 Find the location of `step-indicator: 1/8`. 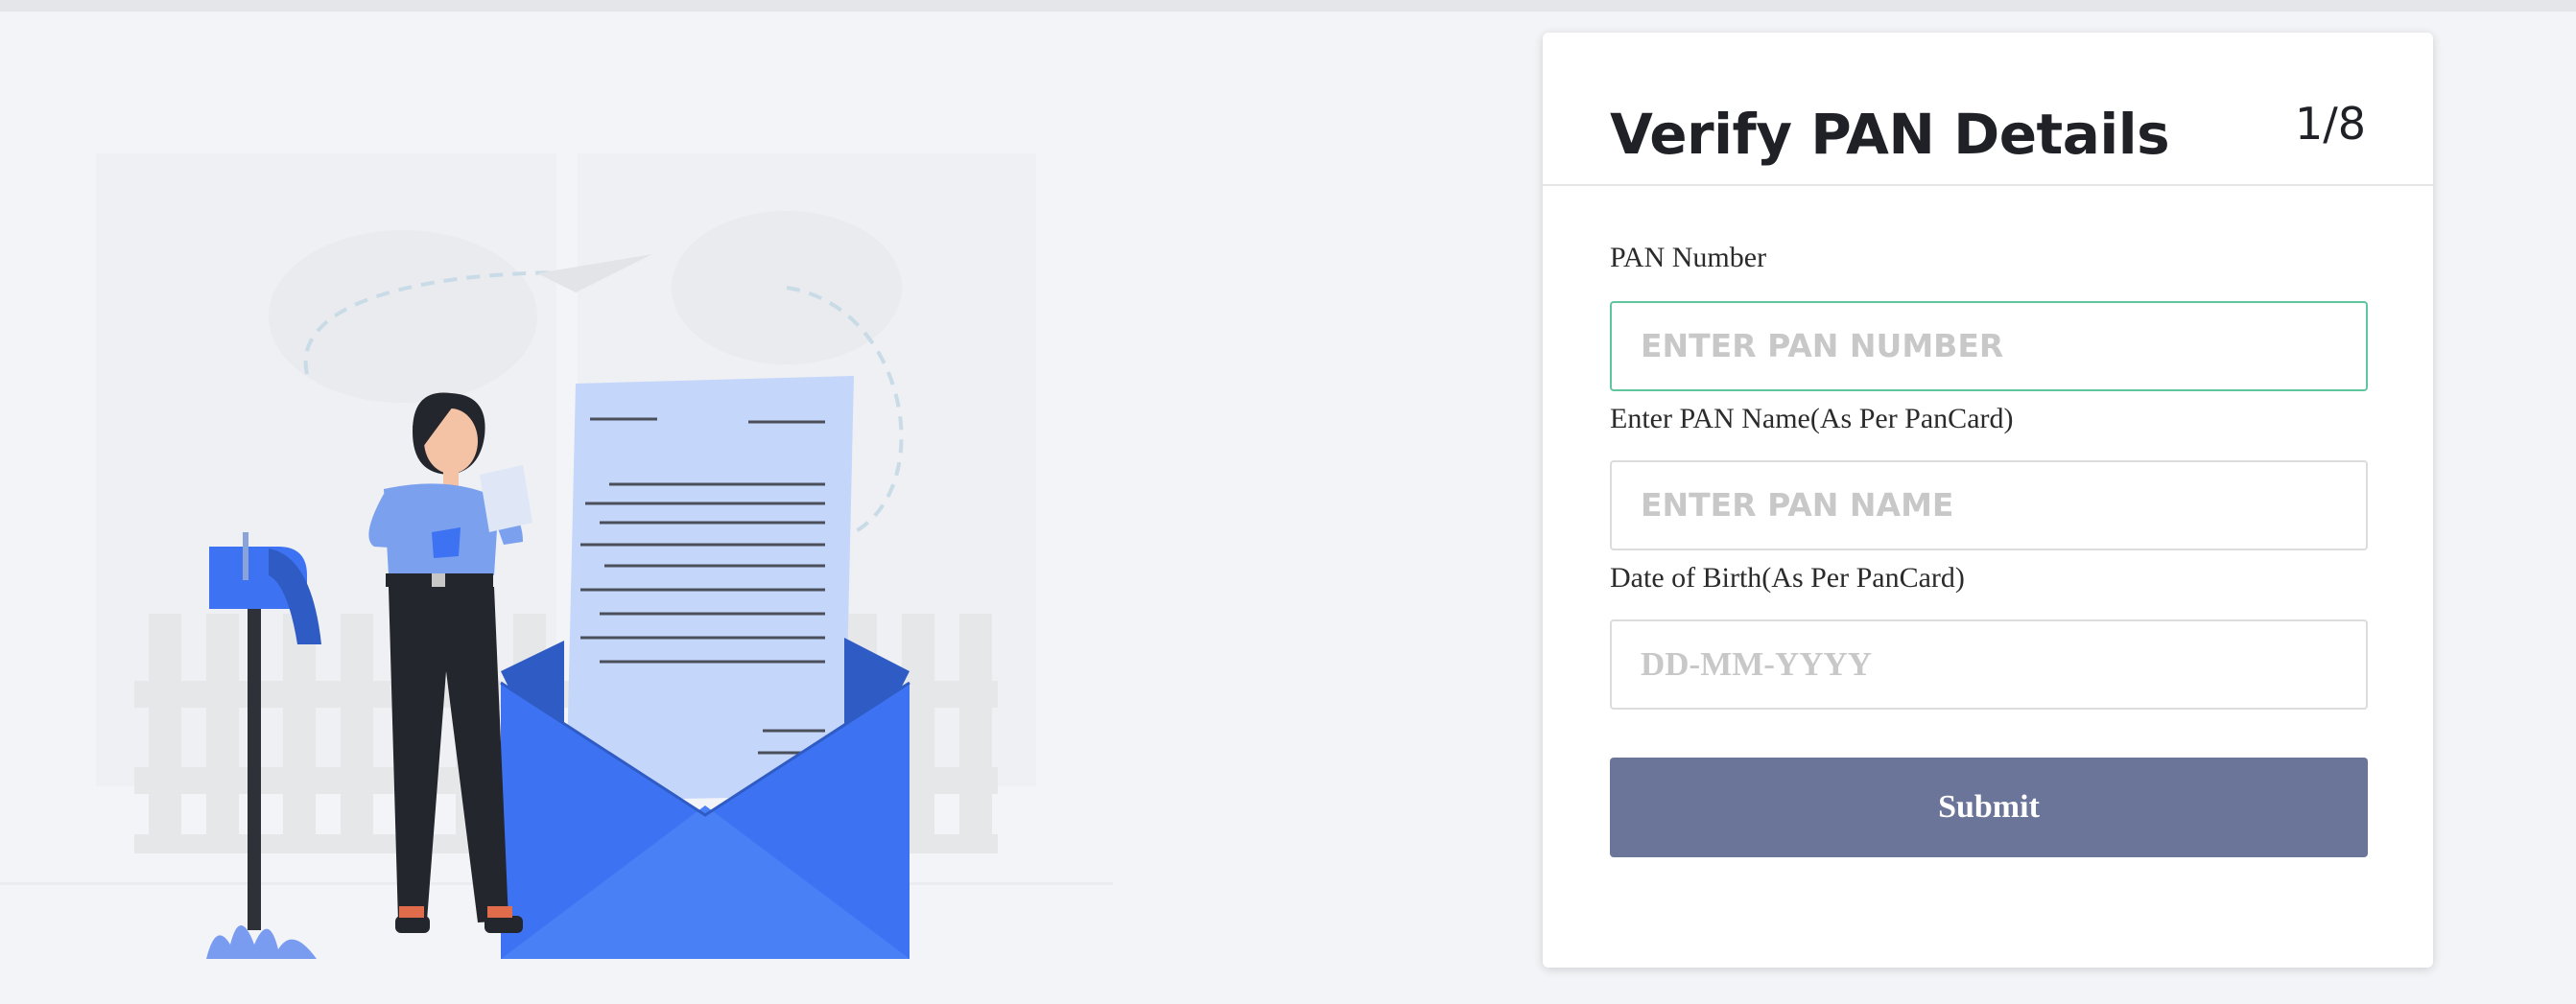

step-indicator: 1/8 is located at coordinates (2330, 124).